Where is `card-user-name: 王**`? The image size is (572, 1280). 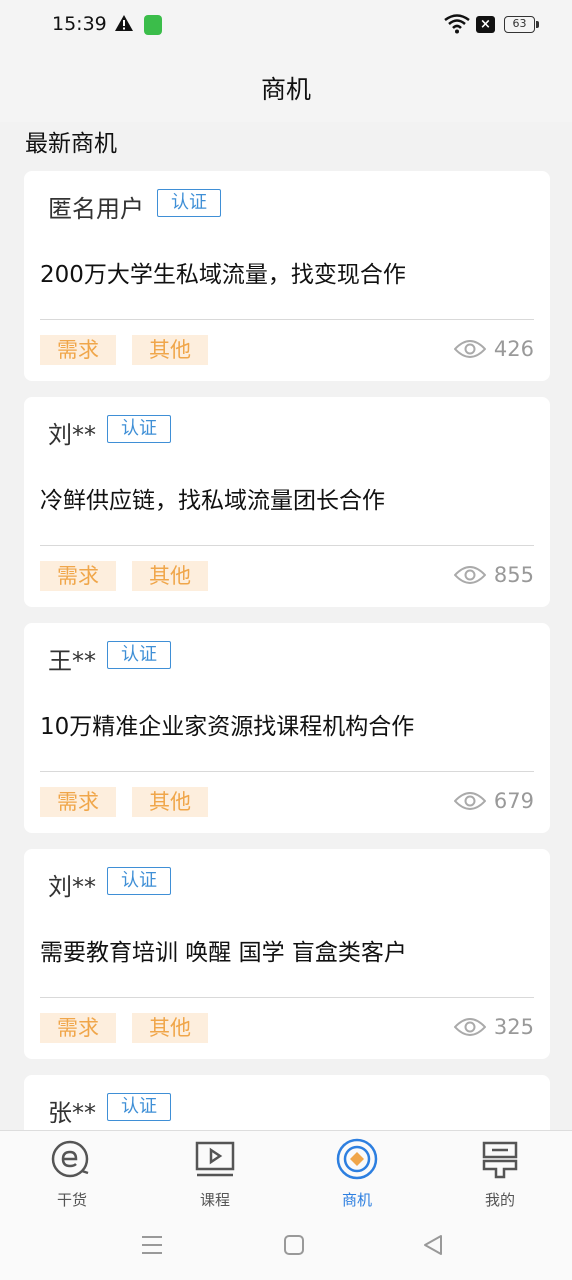
card-user-name: 王** is located at coordinates (72, 661).